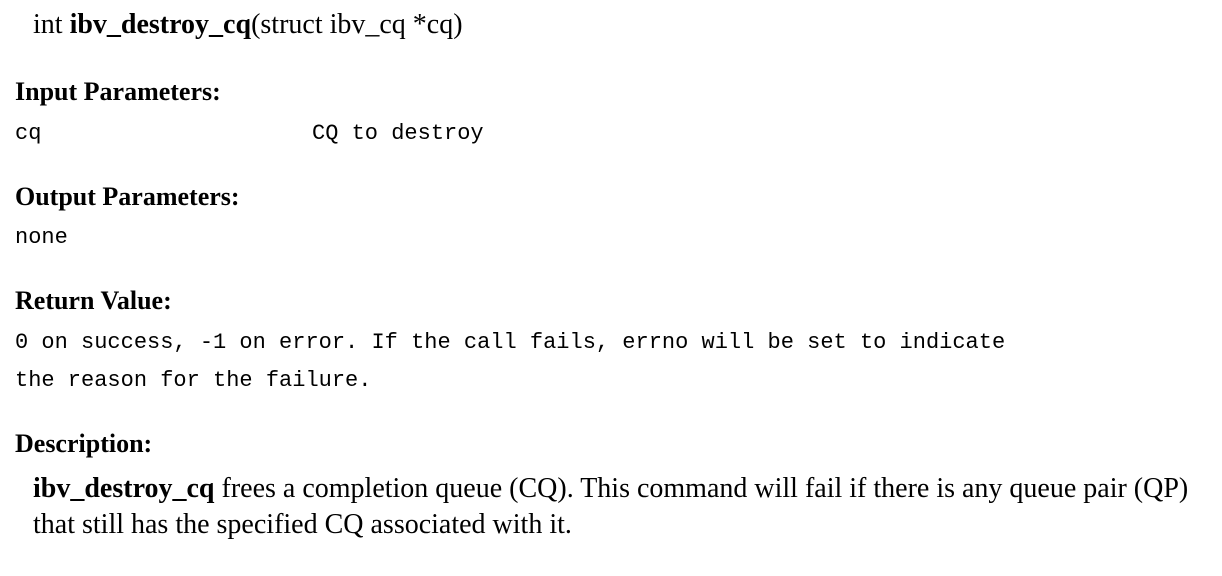 This screenshot has height=576, width=1222. I want to click on function-params: (struct ibv_cq *cq), so click(357, 24).